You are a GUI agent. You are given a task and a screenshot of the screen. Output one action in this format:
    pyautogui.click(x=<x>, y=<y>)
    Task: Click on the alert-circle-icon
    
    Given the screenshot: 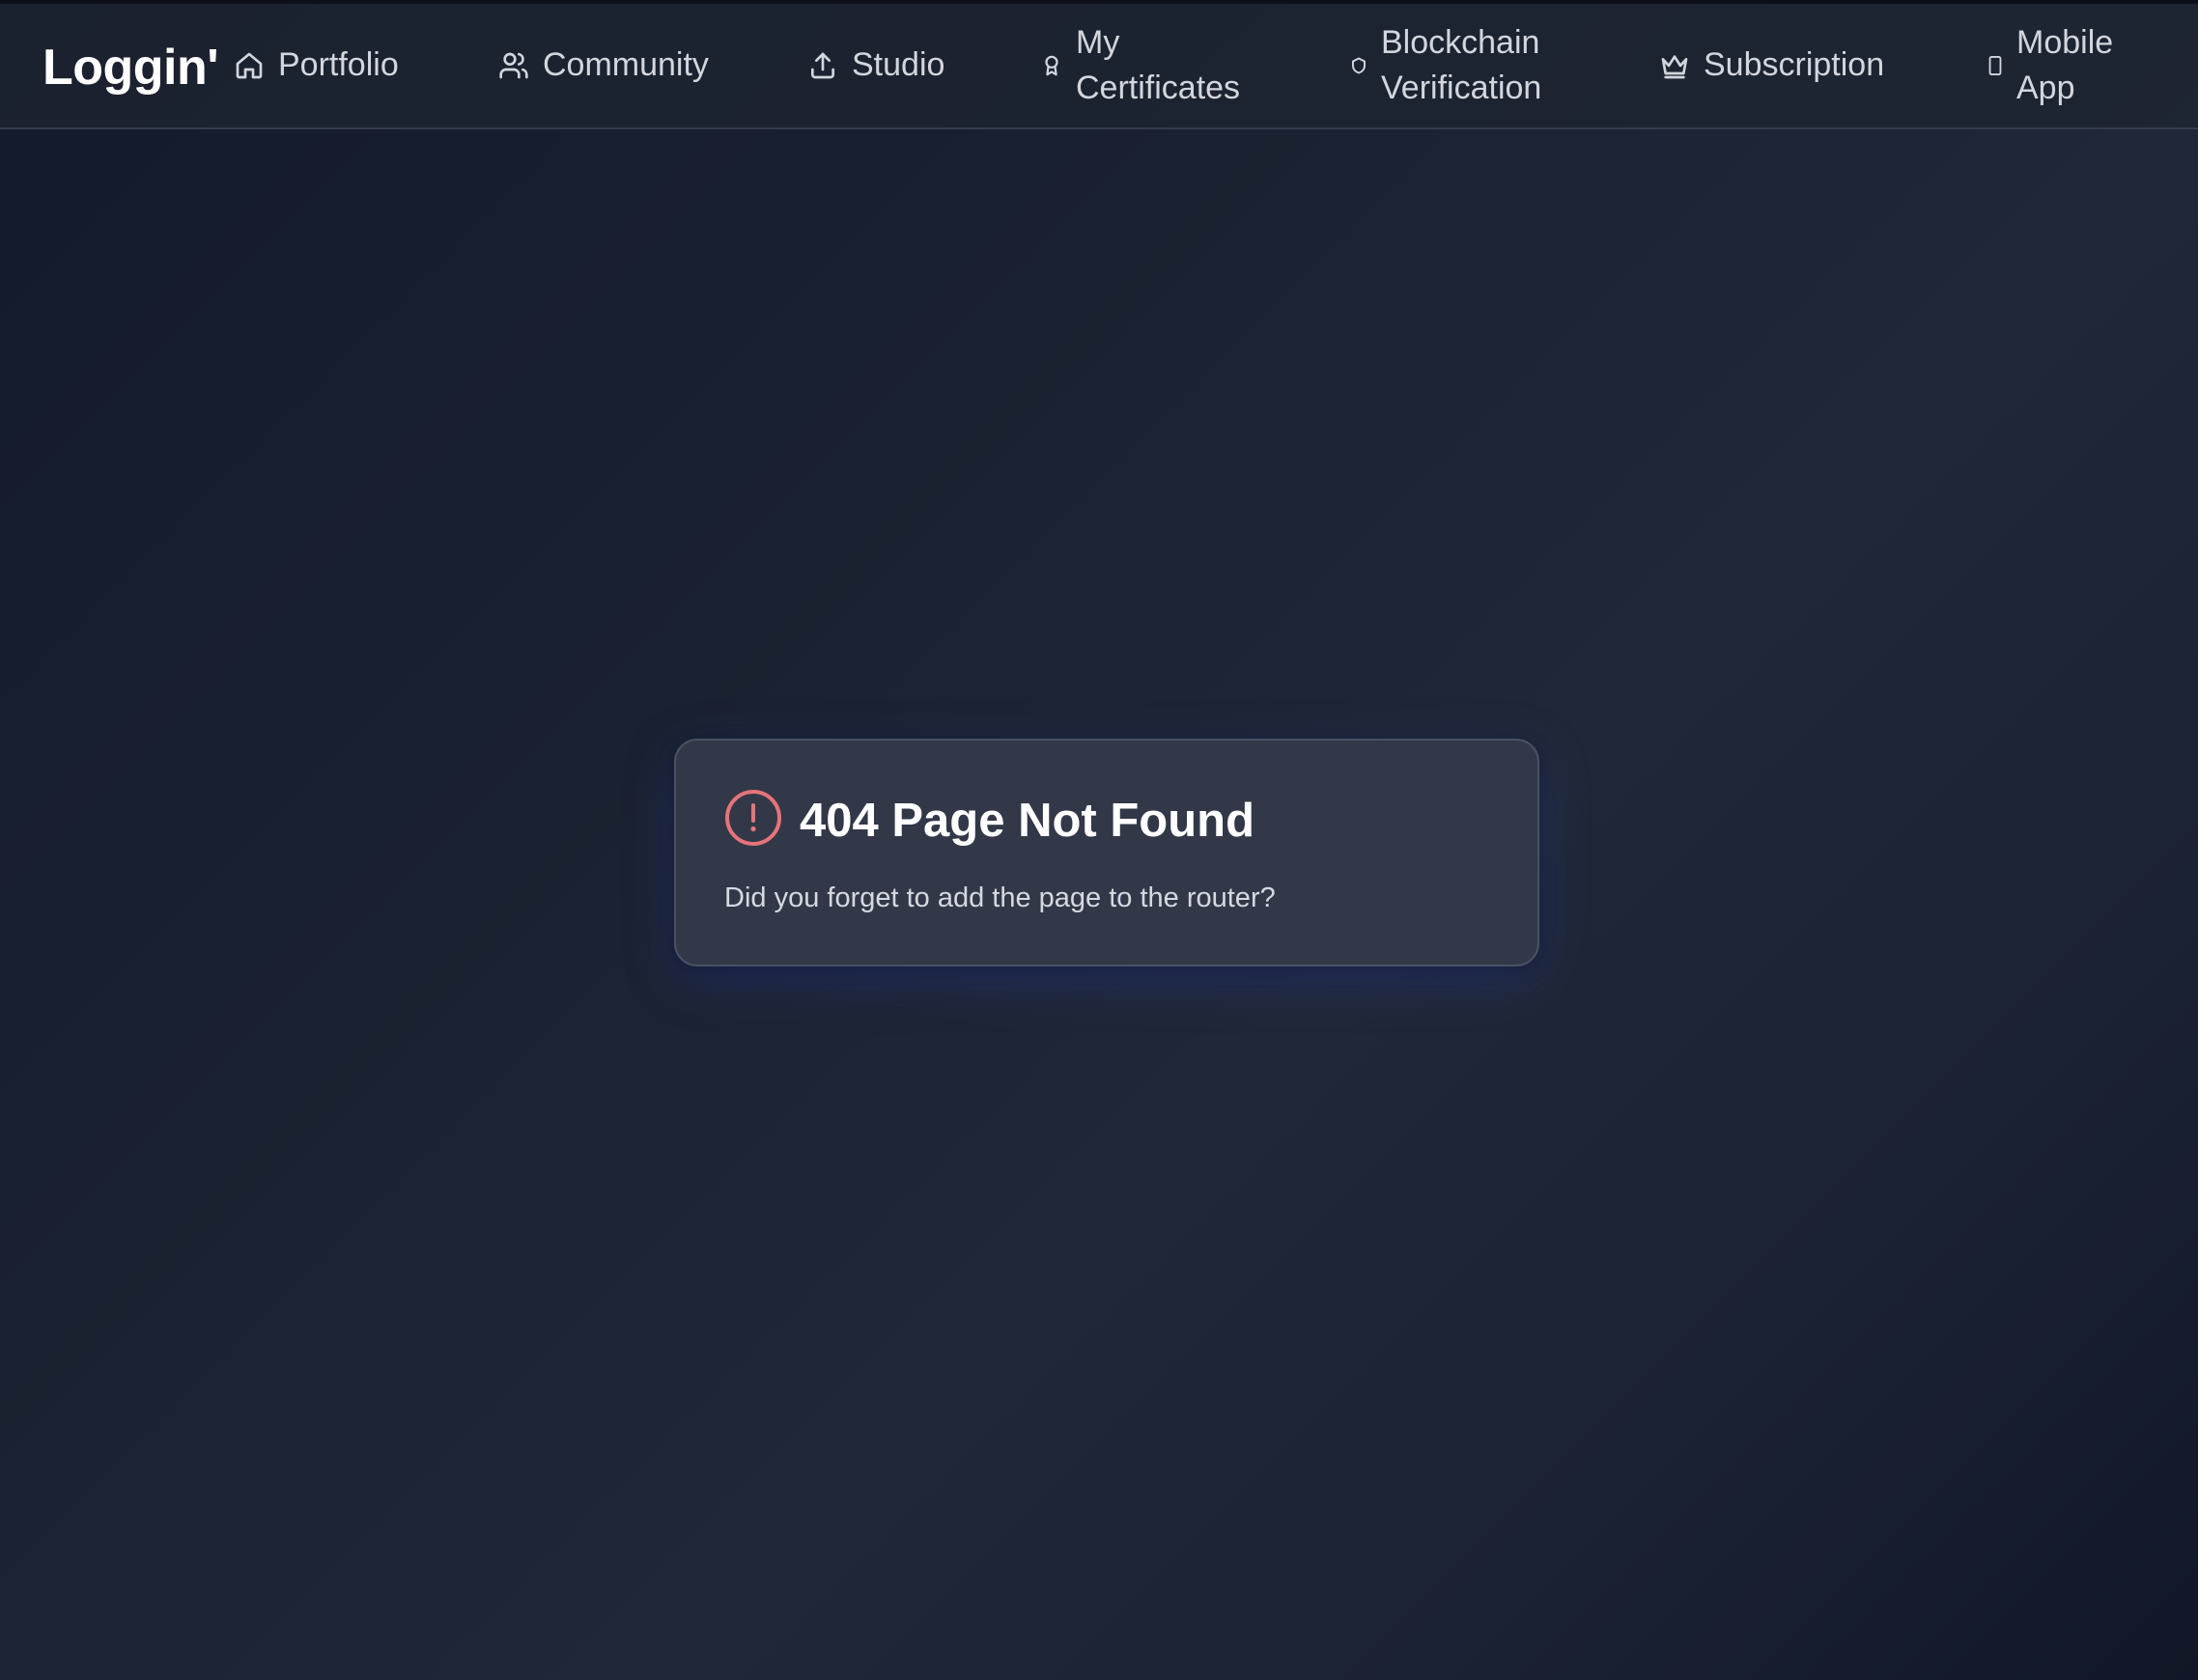 What is the action you would take?
    pyautogui.click(x=753, y=821)
    